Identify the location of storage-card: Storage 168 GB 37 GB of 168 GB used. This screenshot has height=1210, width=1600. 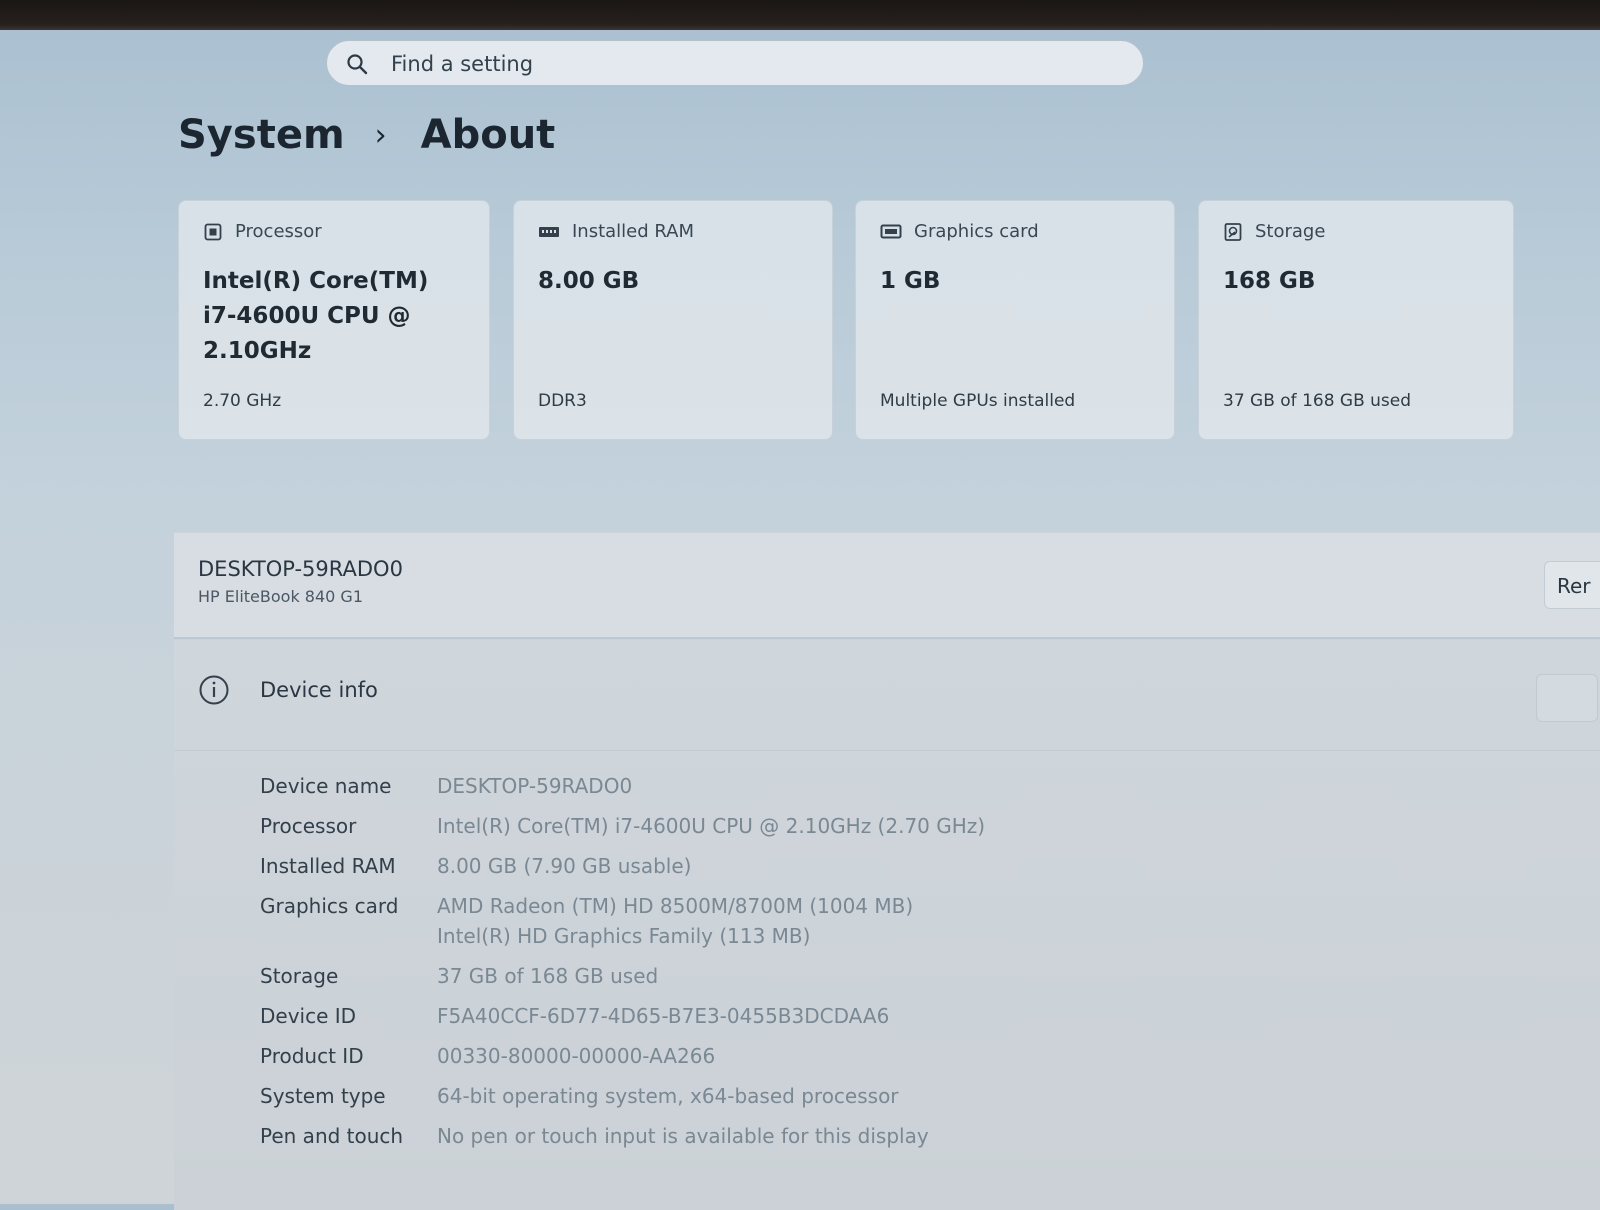
(1356, 320).